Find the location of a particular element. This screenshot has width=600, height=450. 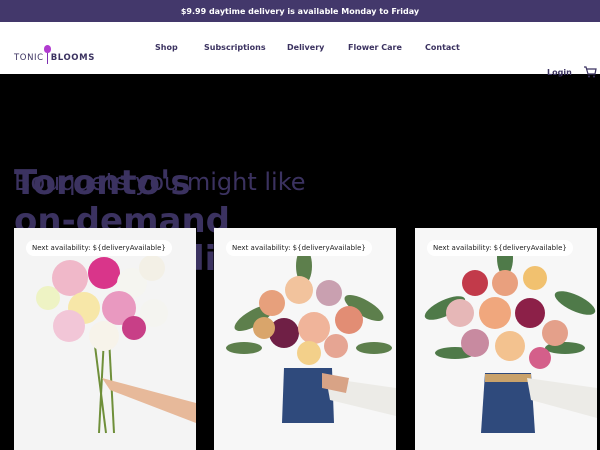

nav-subscriptions: Subscriptions is located at coordinates (235, 47).